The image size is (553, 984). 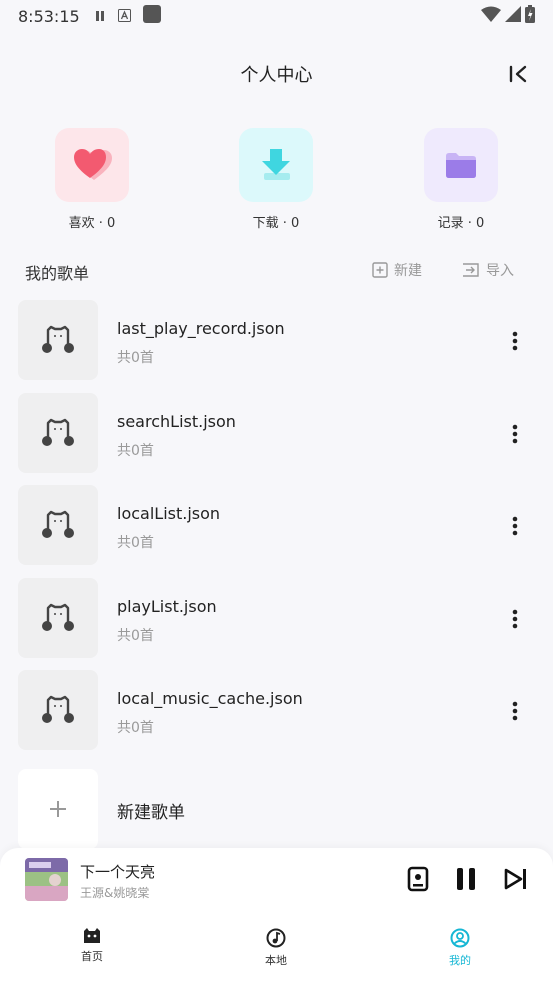 What do you see at coordinates (471, 270) in the screenshot?
I see `import-icon` at bounding box center [471, 270].